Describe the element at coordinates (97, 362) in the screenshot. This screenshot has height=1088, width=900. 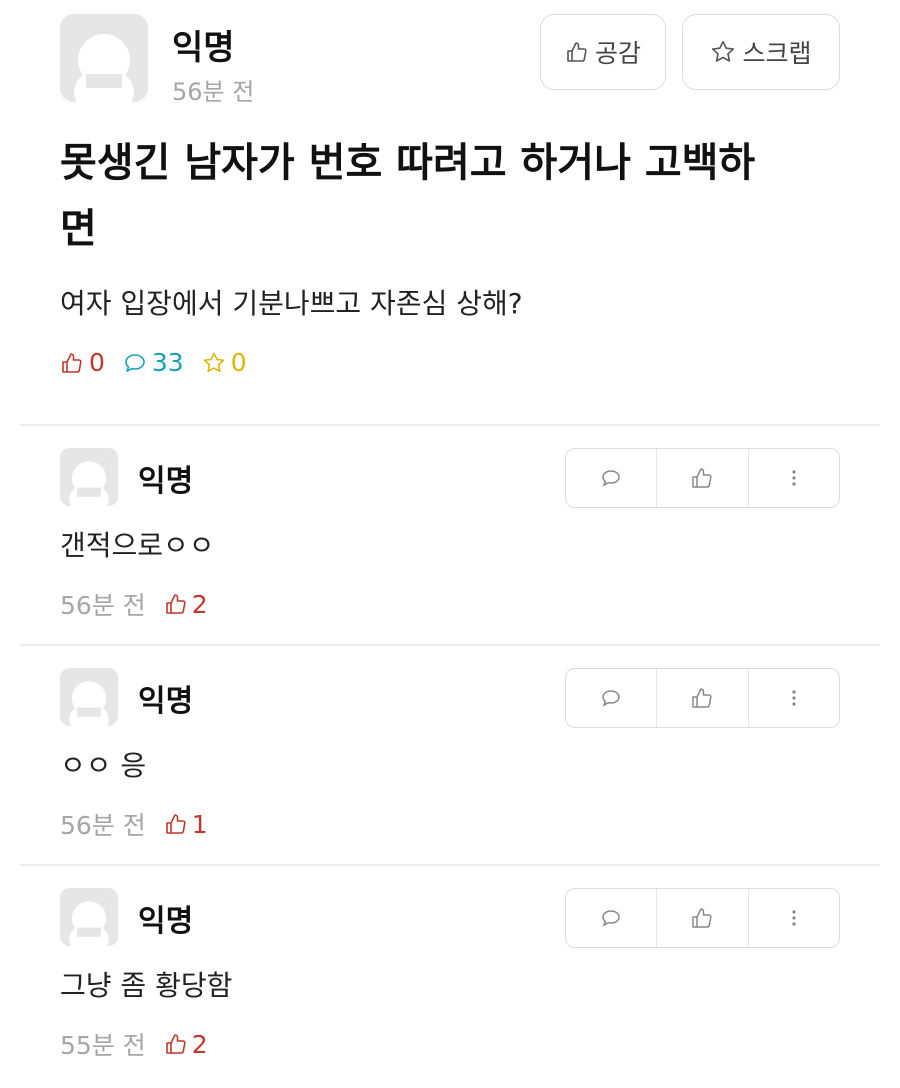
I see `like-count-value: 0` at that location.